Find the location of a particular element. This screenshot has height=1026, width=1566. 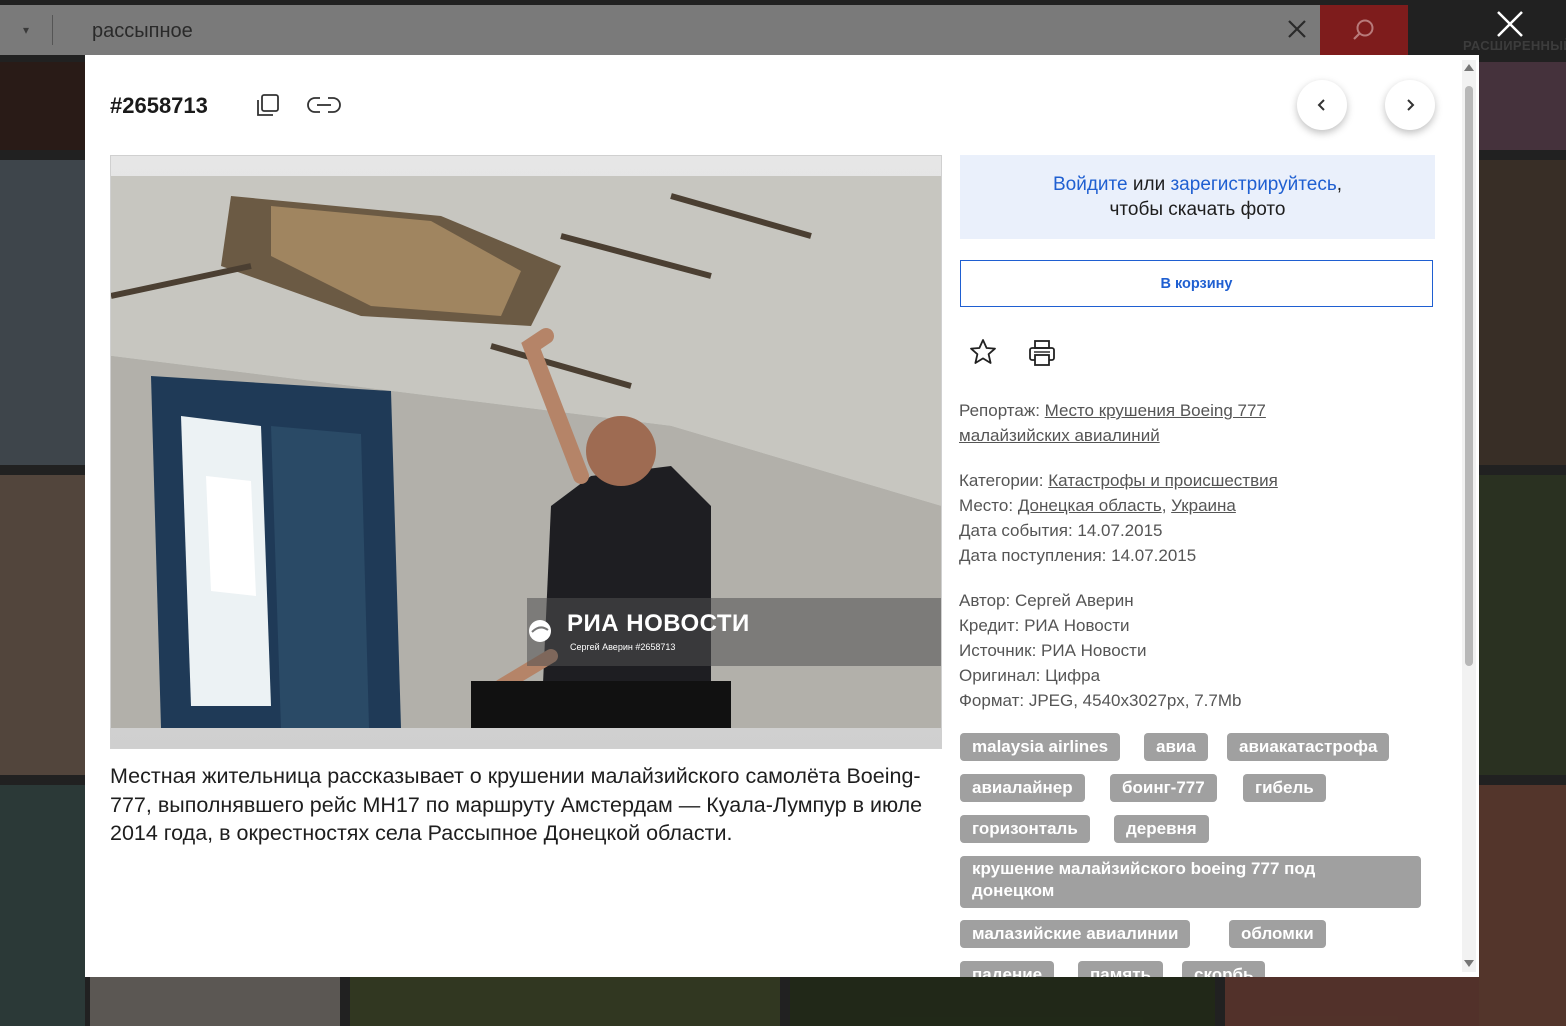

tag: обломки is located at coordinates (1277, 934).